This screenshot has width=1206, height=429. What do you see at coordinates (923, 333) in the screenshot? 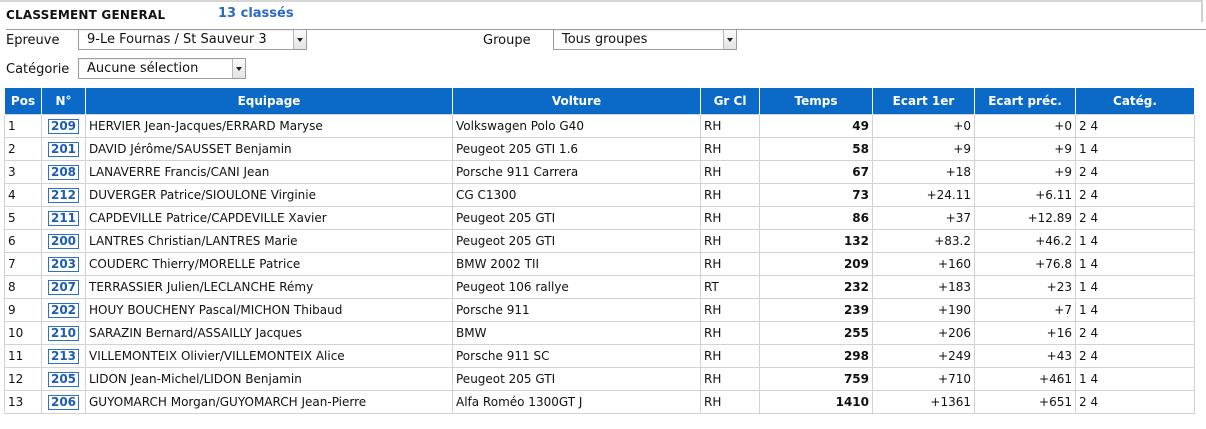
I see `cell-ecart-1er: +206` at bounding box center [923, 333].